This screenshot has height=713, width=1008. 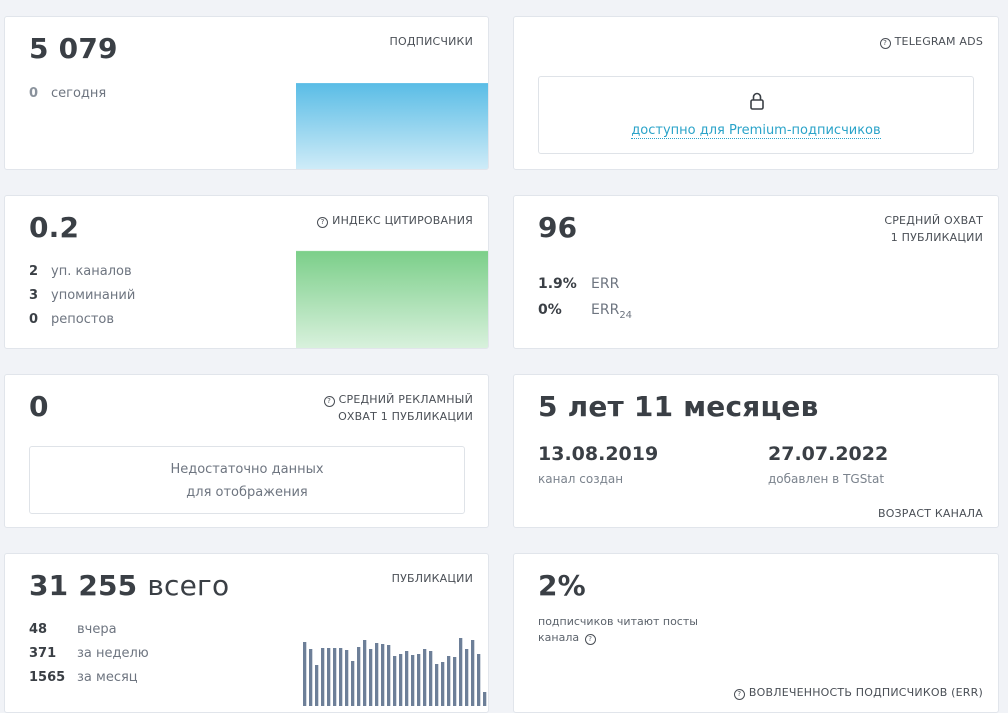 I want to click on channel-age-label: ВОЗРАСТ КАНАЛА, so click(x=930, y=513).